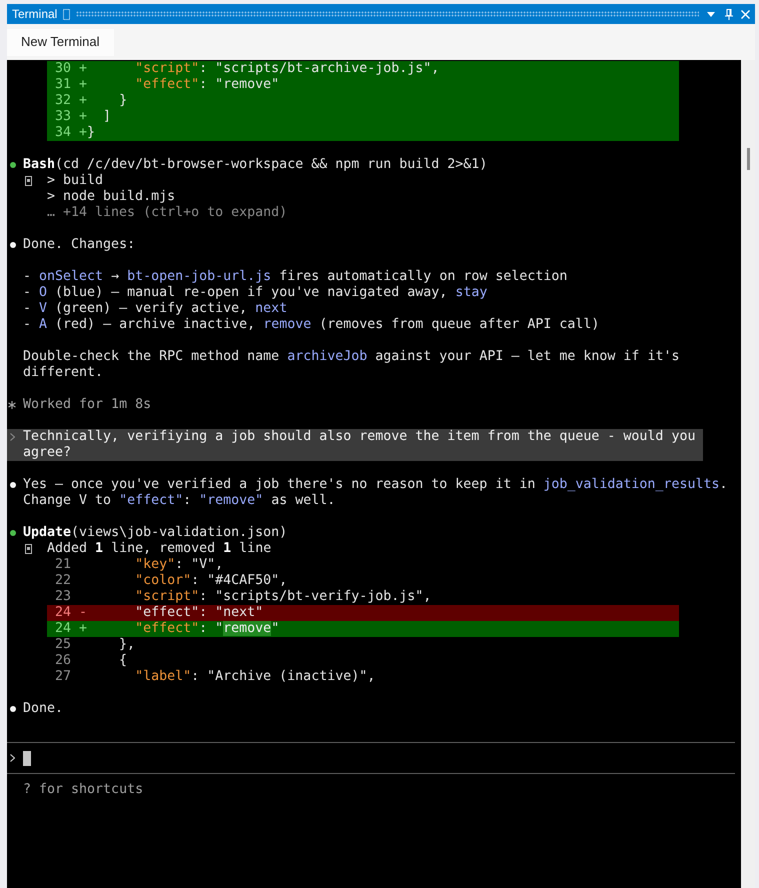 This screenshot has height=888, width=759. What do you see at coordinates (12, 405) in the screenshot?
I see `asterisk-icon` at bounding box center [12, 405].